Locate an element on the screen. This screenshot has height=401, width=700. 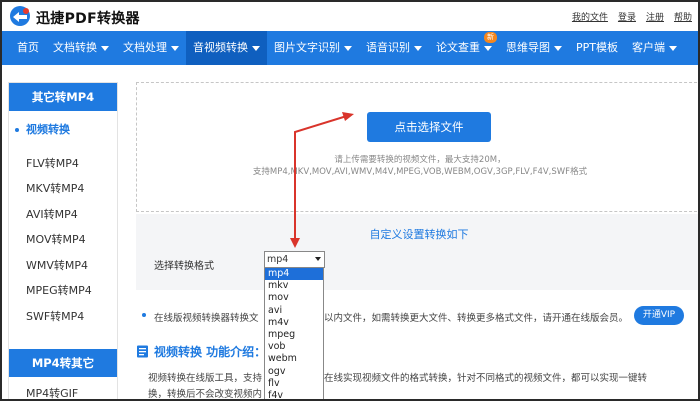
new-badge: 新 is located at coordinates (490, 37).